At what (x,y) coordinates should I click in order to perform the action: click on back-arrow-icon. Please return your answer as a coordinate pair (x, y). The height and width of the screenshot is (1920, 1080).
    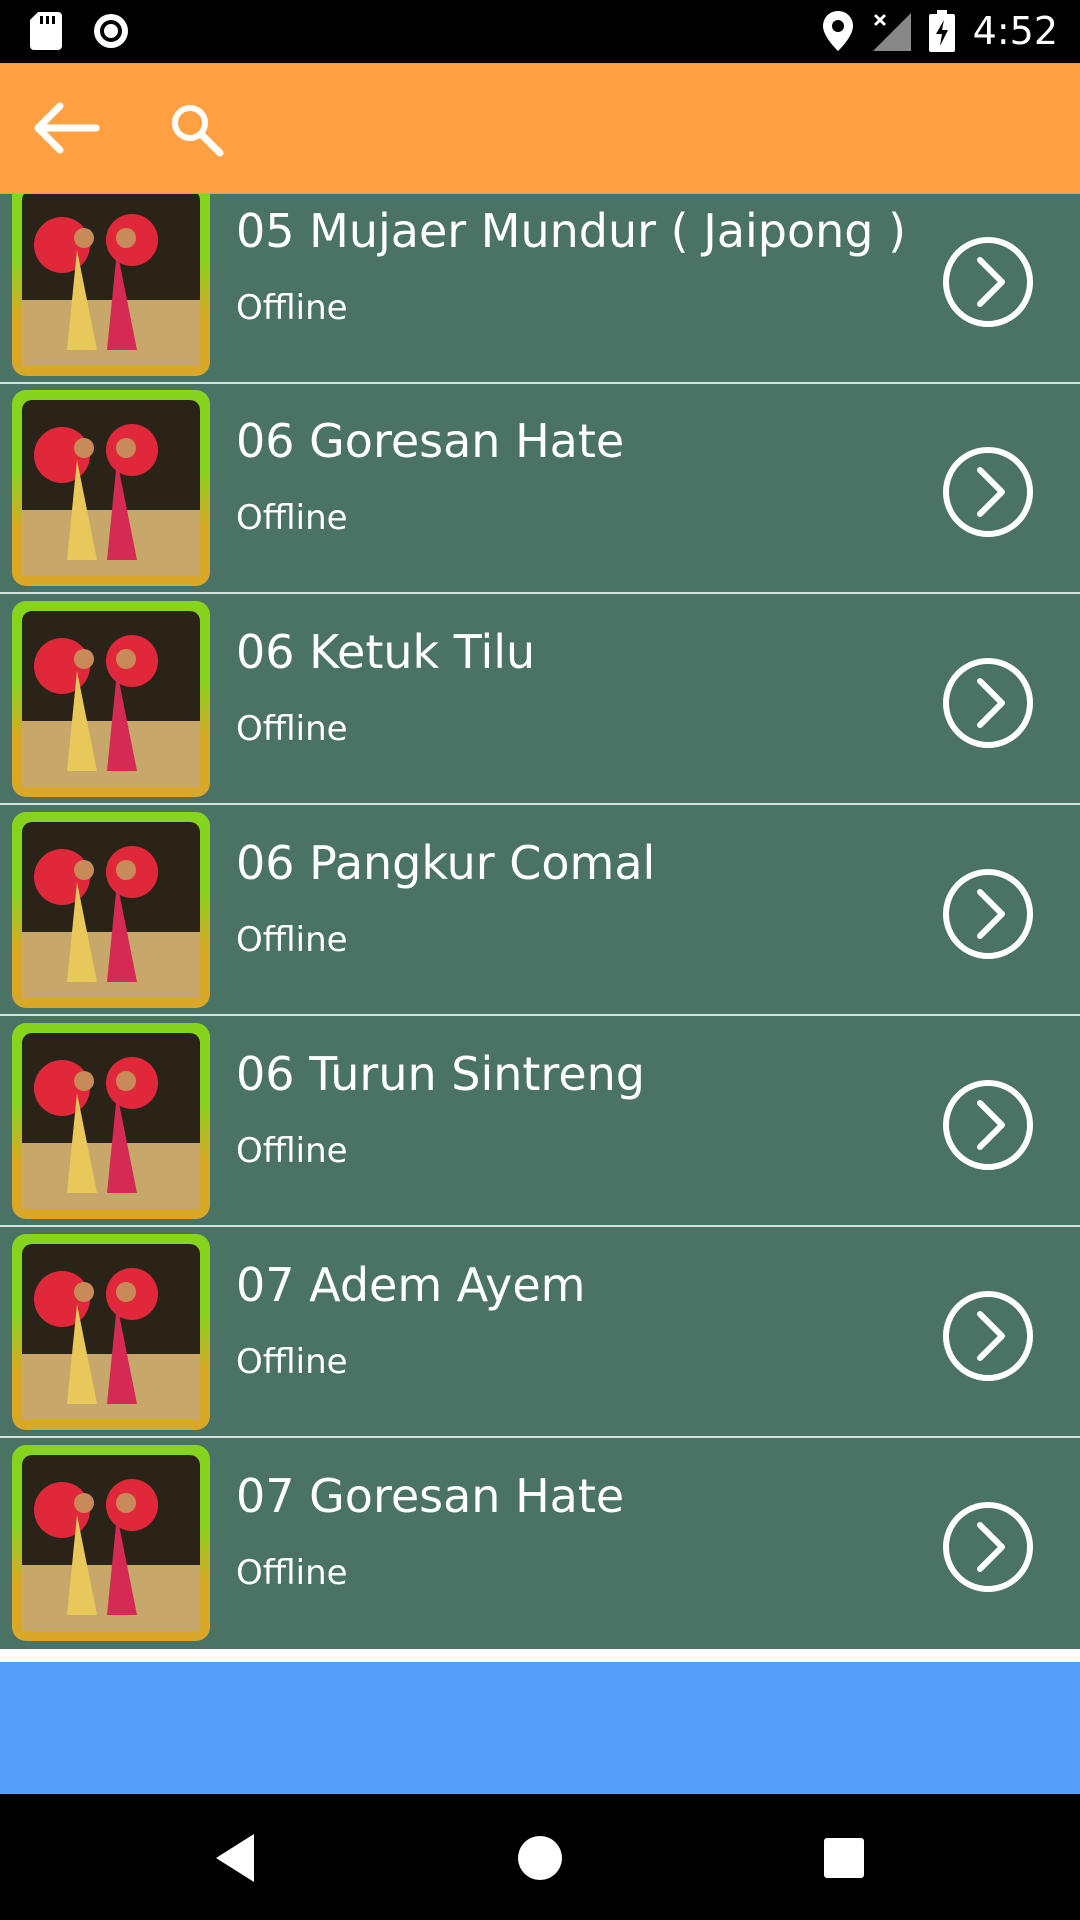
    Looking at the image, I should click on (65, 128).